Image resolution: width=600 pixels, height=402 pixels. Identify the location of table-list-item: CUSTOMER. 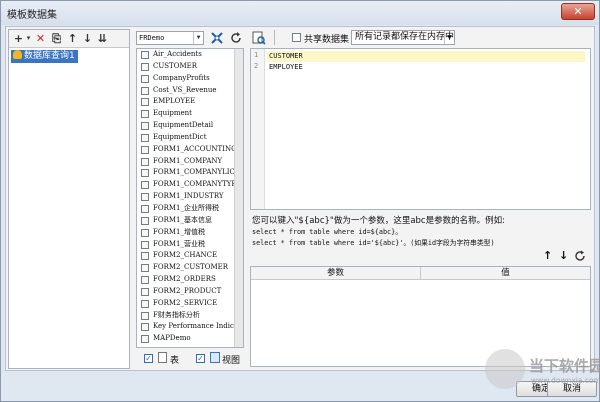
(190, 67).